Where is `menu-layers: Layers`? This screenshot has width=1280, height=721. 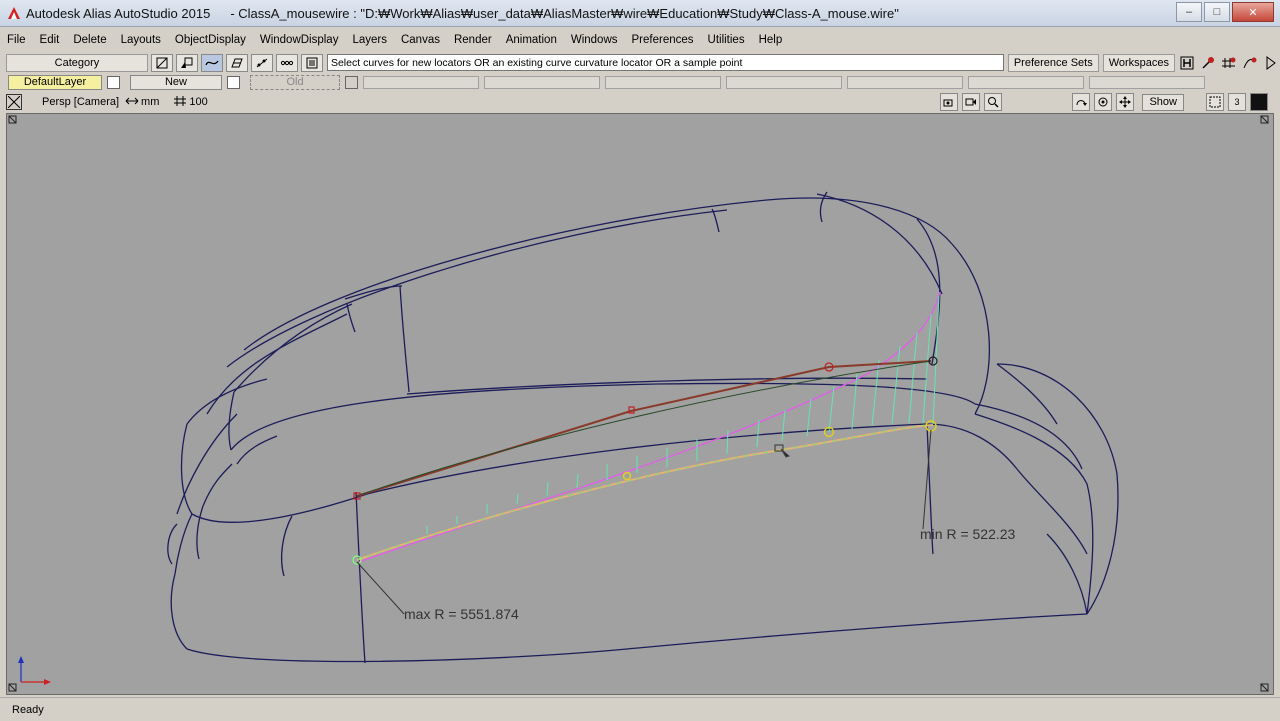
menu-layers: Layers is located at coordinates (369, 40).